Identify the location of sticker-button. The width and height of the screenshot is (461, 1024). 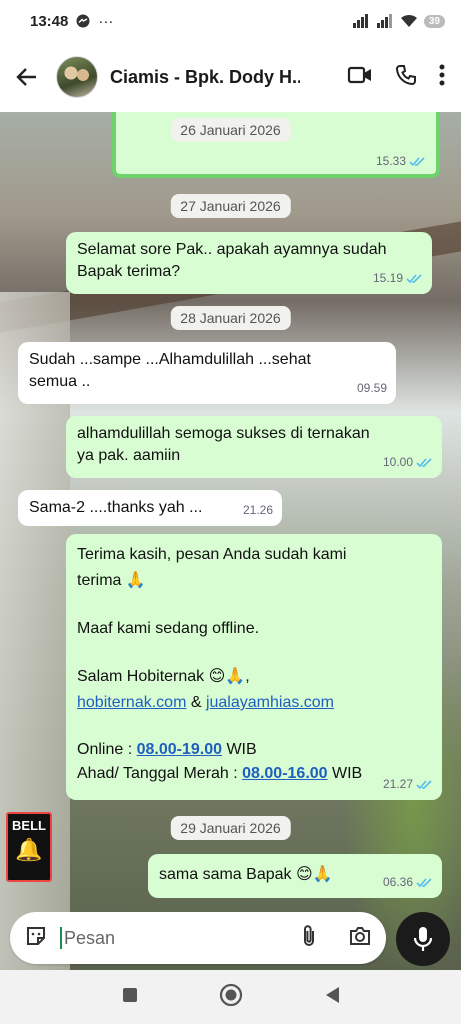
(36, 938).